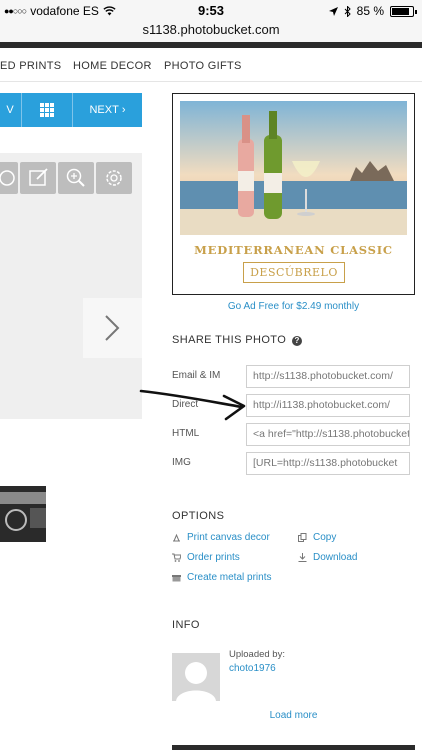 This screenshot has width=422, height=750. I want to click on photo-thumbnail, so click(23, 514).